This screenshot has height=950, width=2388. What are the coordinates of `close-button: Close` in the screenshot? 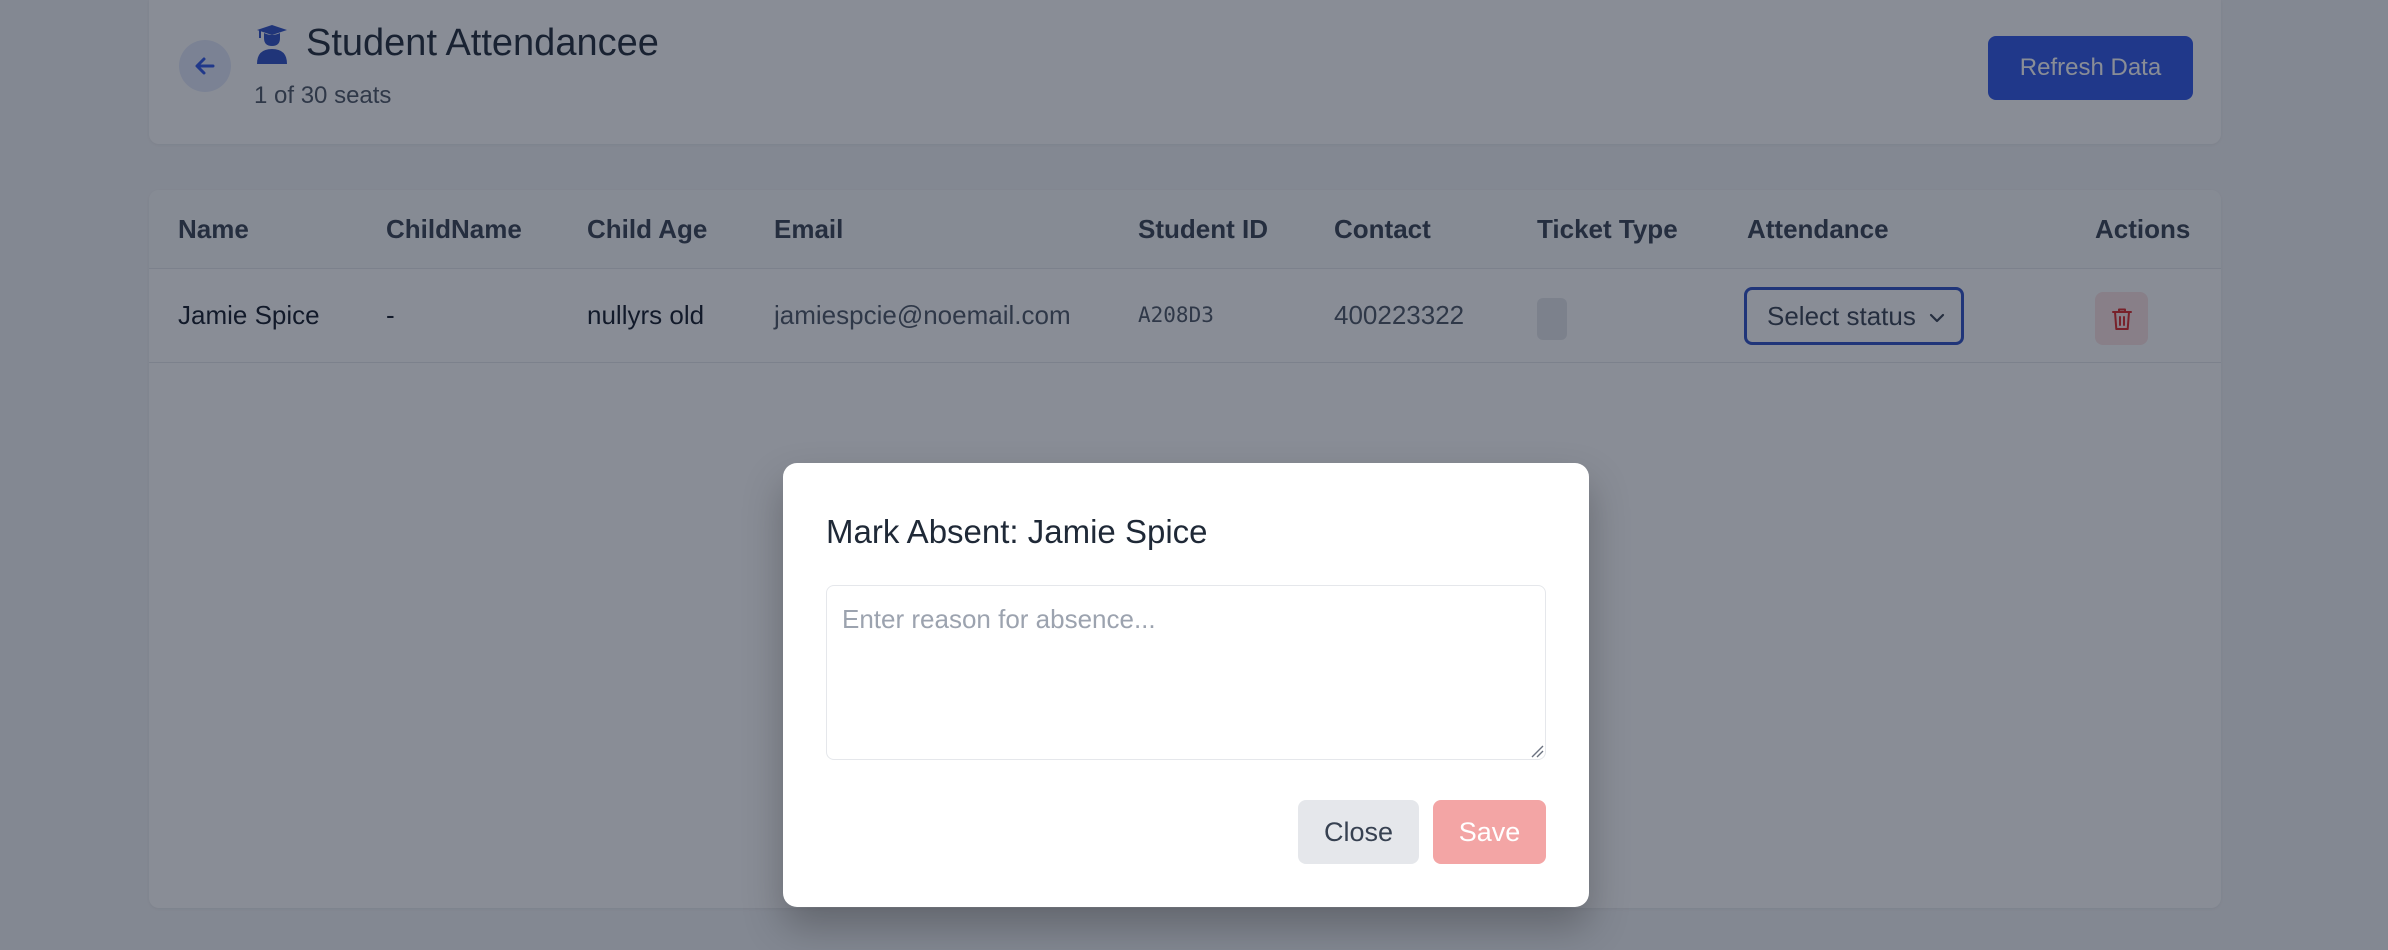 It's located at (1358, 832).